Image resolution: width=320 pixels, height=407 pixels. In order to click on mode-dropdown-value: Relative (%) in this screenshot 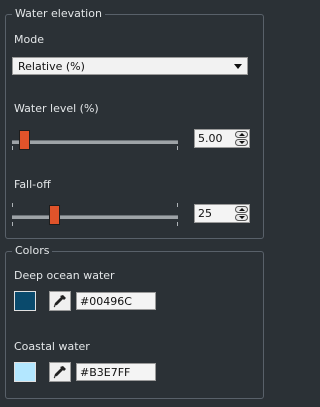, I will do `click(51, 66)`.